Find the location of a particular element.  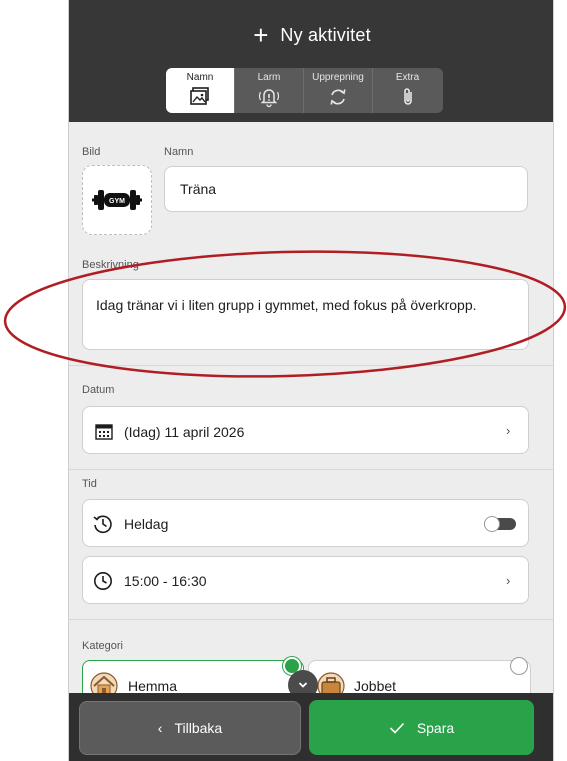

gym-badge-text: GYM is located at coordinates (117, 201).